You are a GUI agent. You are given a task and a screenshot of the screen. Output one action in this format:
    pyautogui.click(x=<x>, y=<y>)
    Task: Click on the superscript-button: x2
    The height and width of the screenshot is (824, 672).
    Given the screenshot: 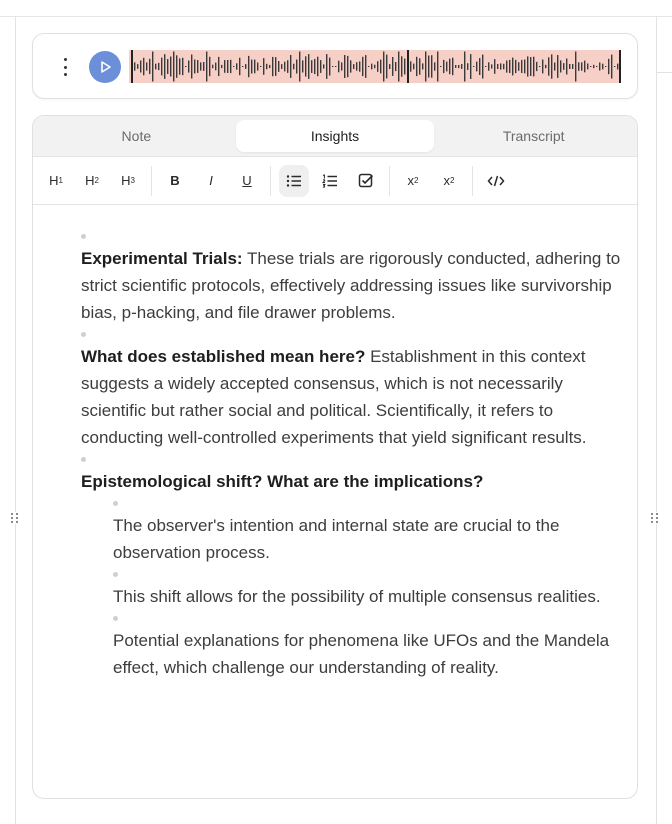 What is the action you would take?
    pyautogui.click(x=449, y=181)
    